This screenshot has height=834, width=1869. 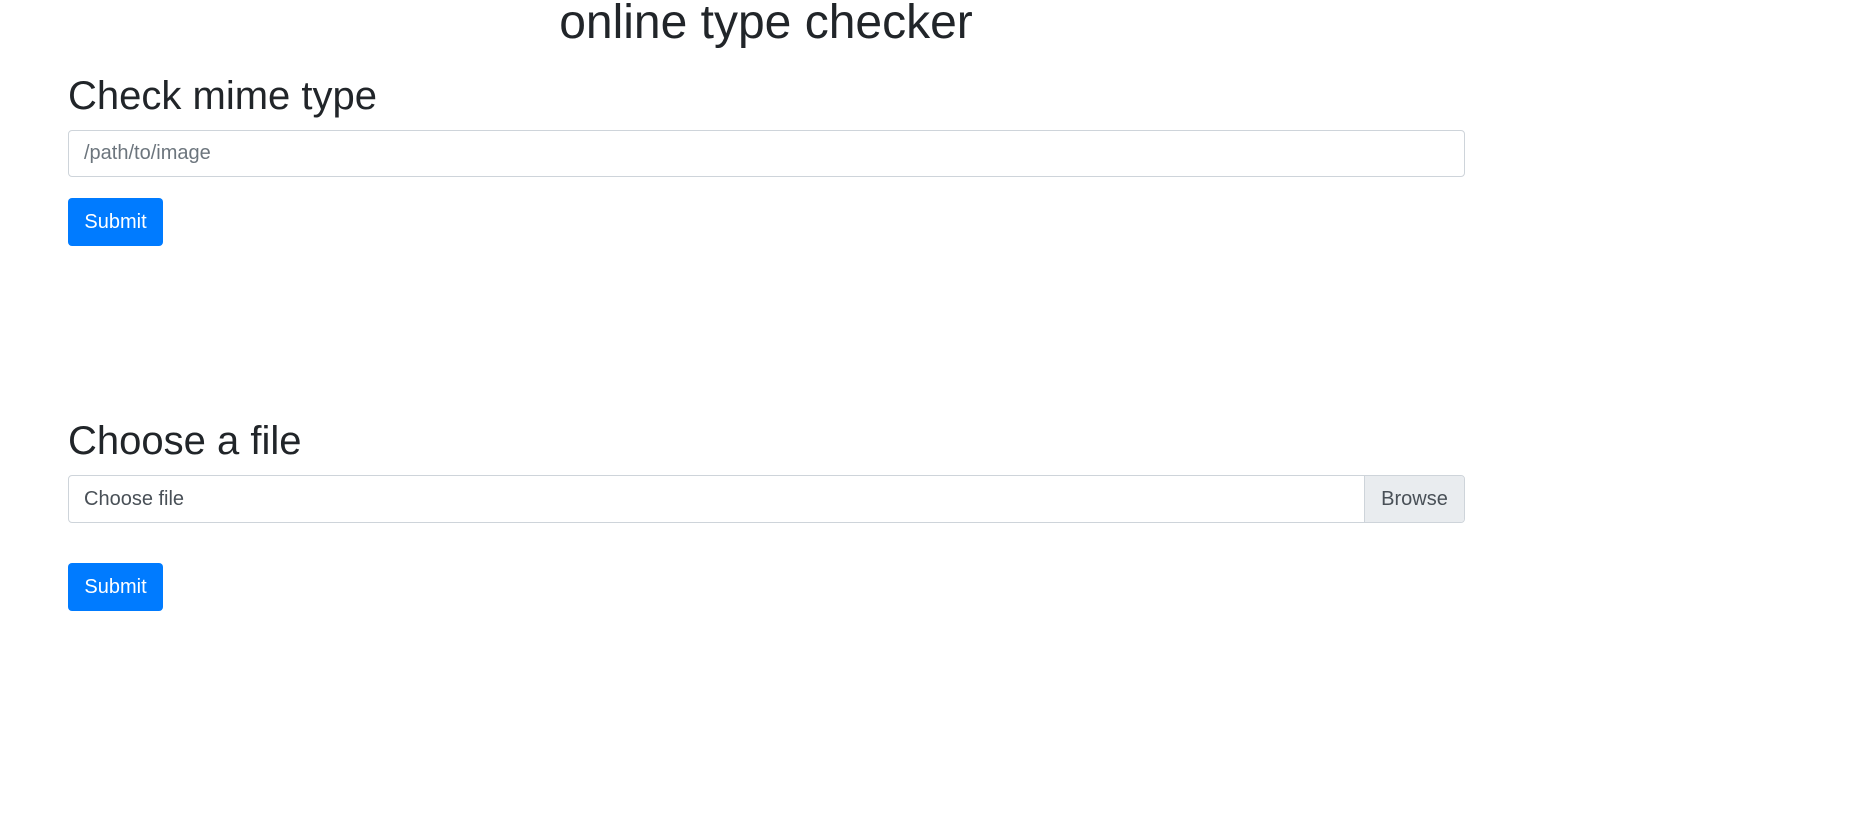 What do you see at coordinates (115, 222) in the screenshot?
I see `mime-submit-button: Submit` at bounding box center [115, 222].